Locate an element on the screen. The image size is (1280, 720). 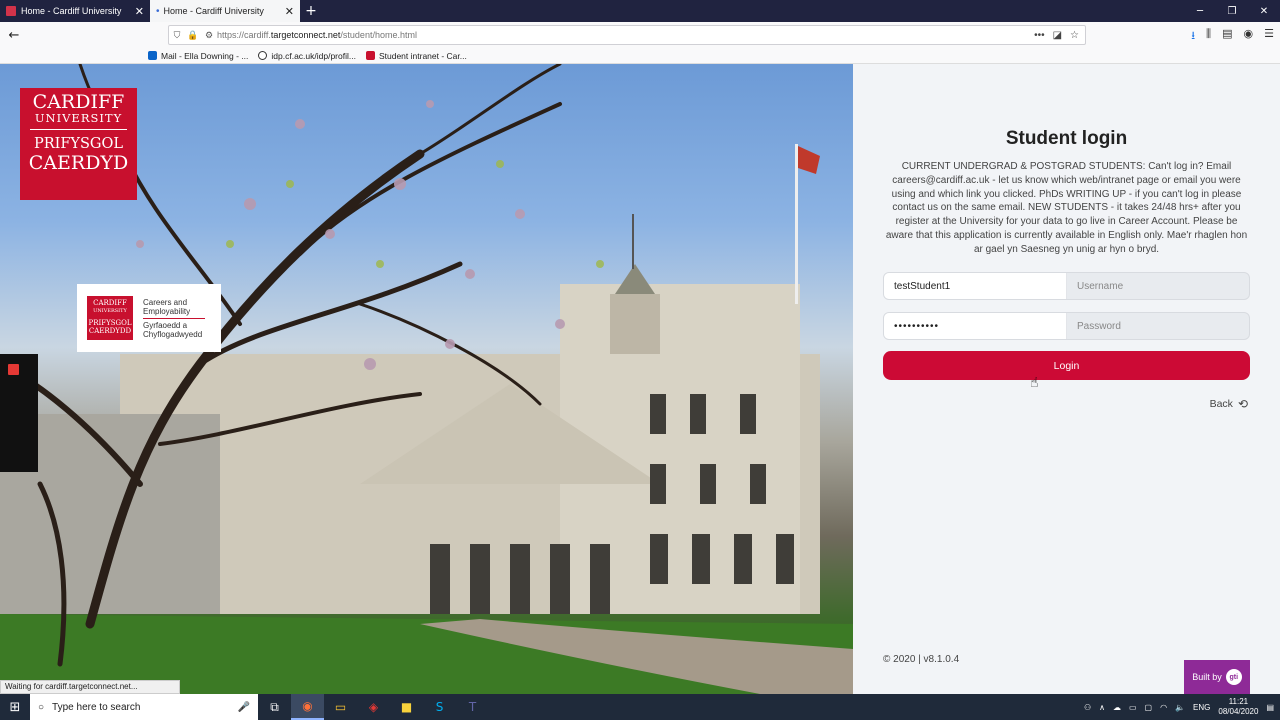
back-link: Back ⟲ is located at coordinates (1229, 404).